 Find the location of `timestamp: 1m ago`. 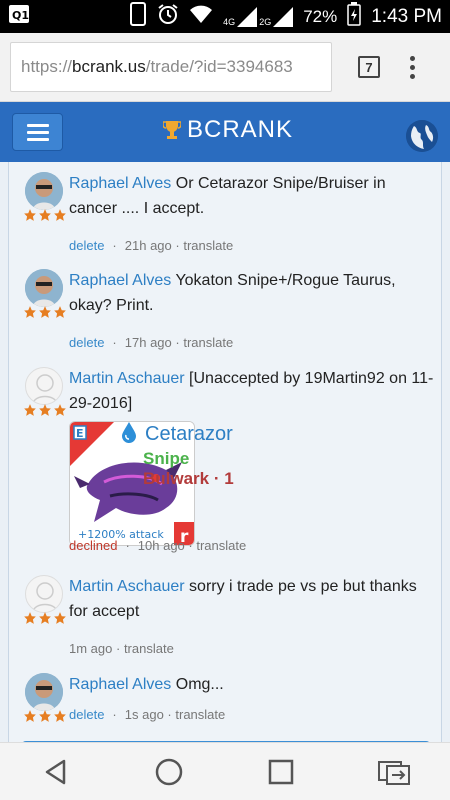

timestamp: 1m ago is located at coordinates (91, 648).